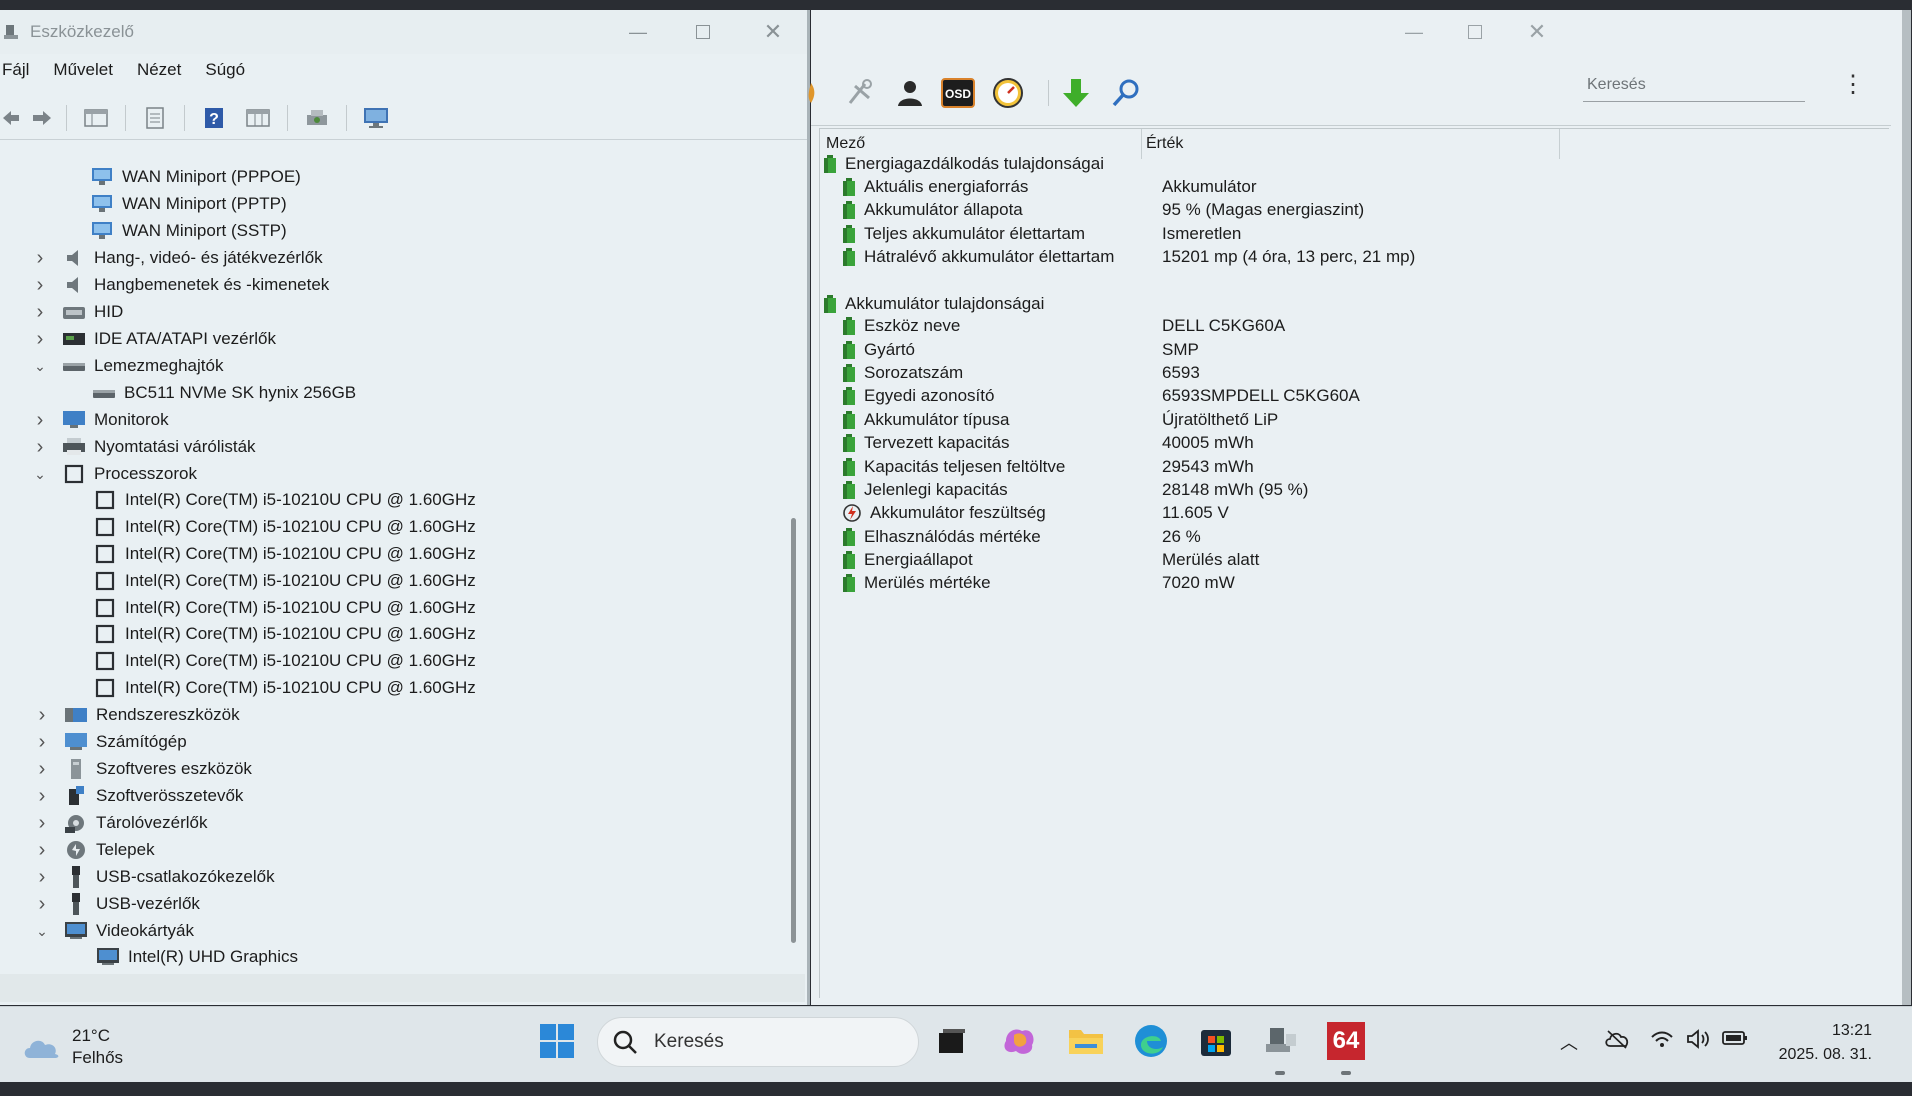 This screenshot has height=1096, width=1912. Describe the element at coordinates (1414, 32) in the screenshot. I see `aida-minimize-button: —` at that location.